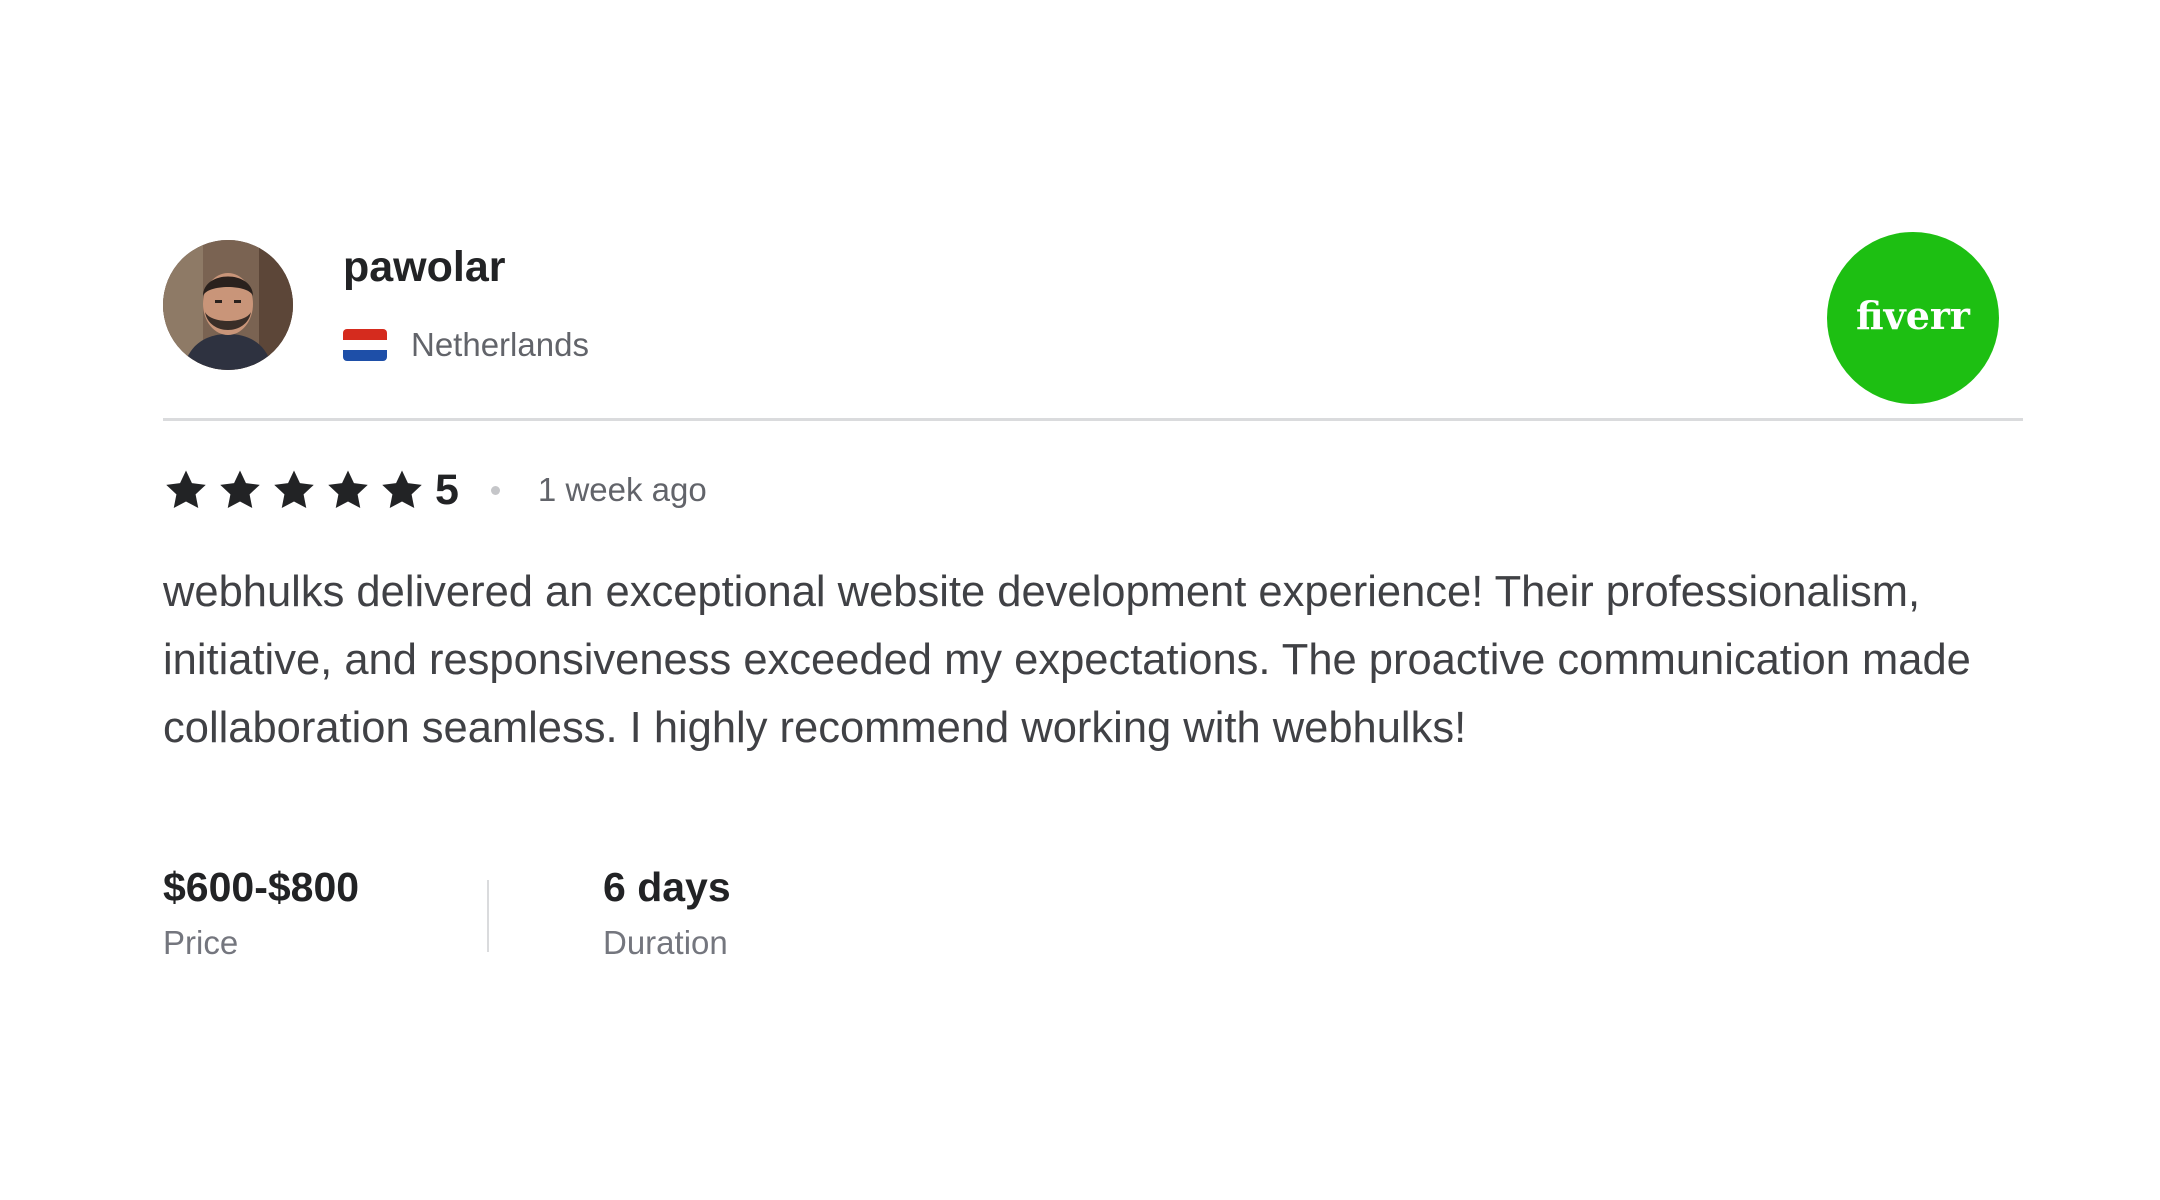  Describe the element at coordinates (447, 489) in the screenshot. I see `rating-value: 5` at that location.